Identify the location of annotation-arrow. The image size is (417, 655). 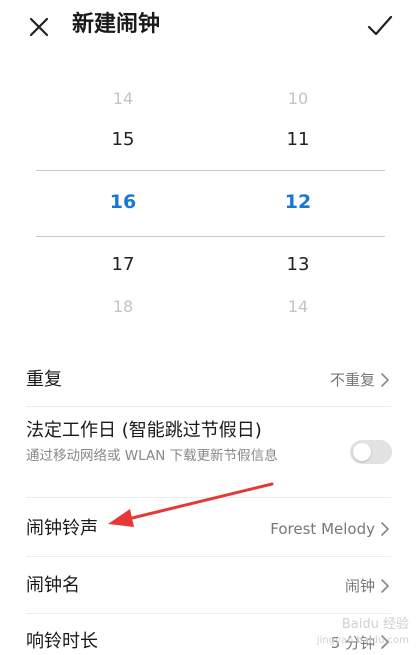
(191, 504).